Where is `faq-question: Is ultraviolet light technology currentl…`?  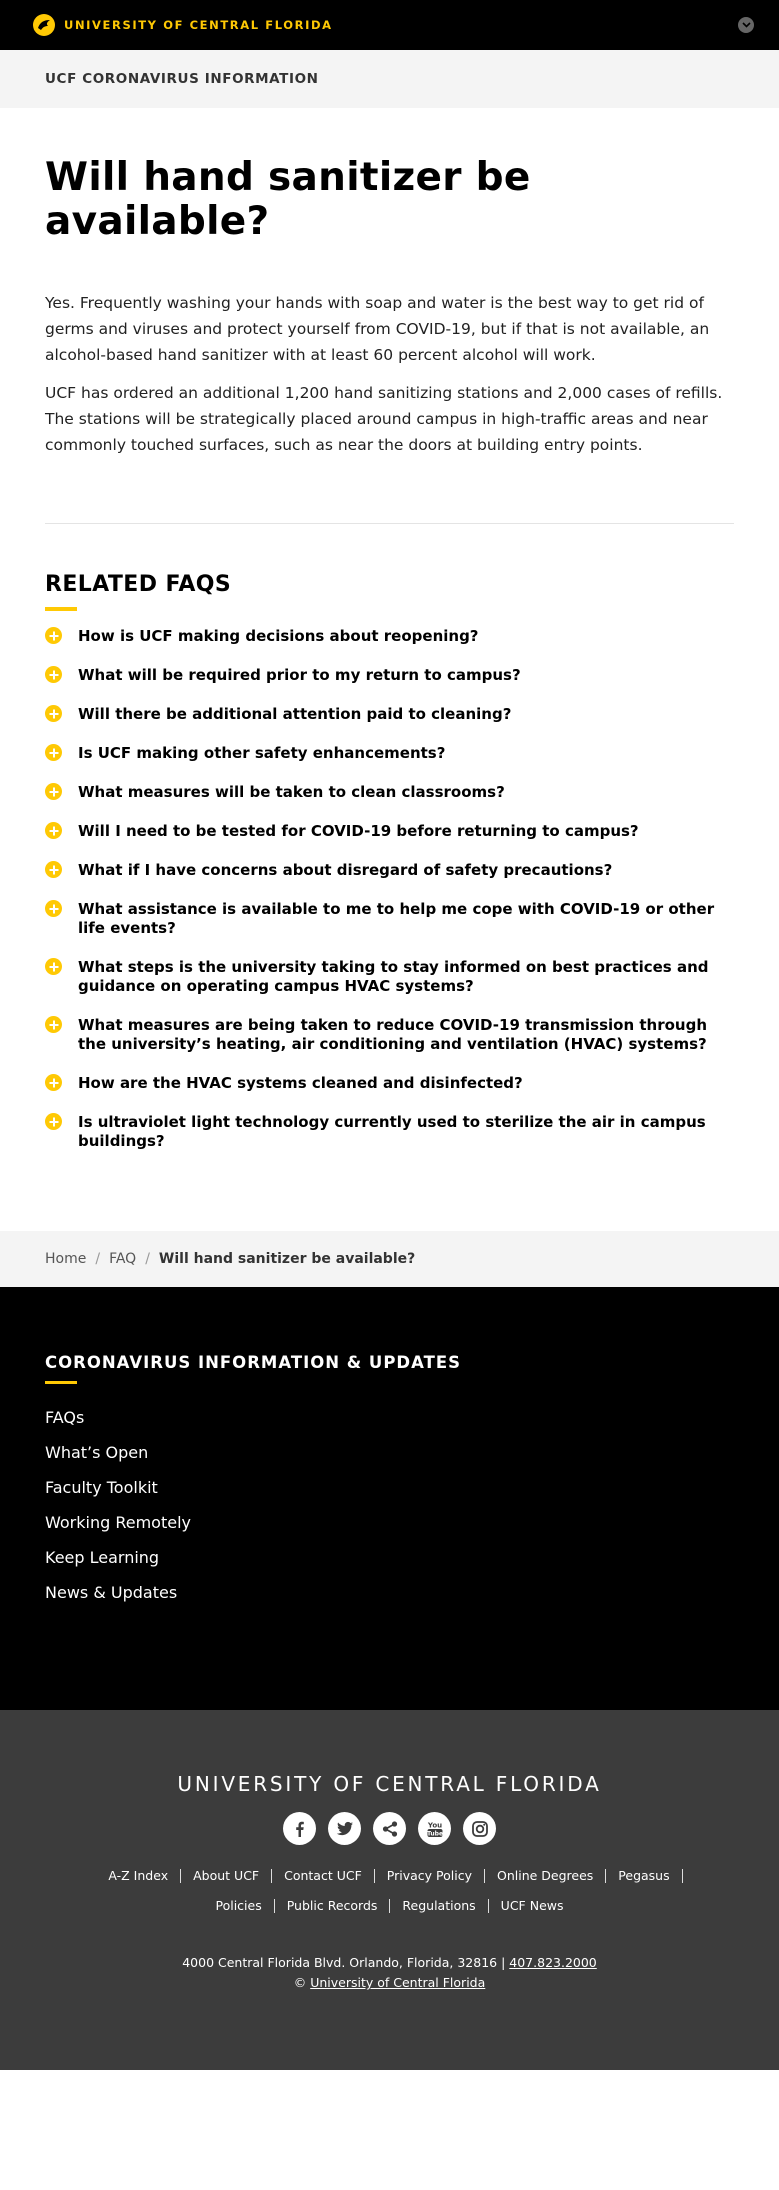
faq-question: Is ultraviolet light technology currentl… is located at coordinates (406, 1132).